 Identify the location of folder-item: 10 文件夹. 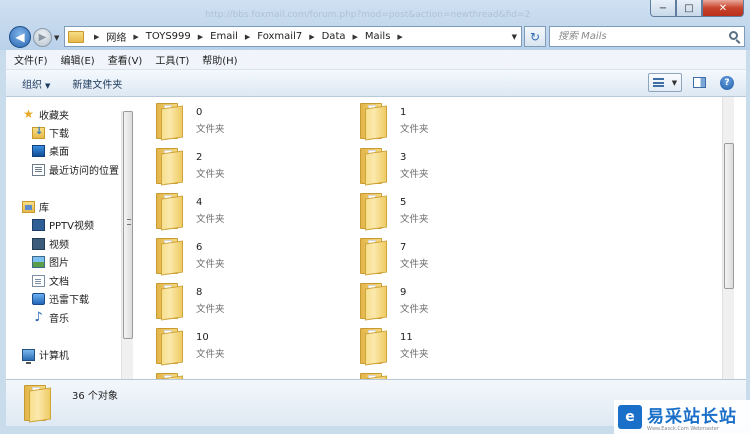
(256, 350).